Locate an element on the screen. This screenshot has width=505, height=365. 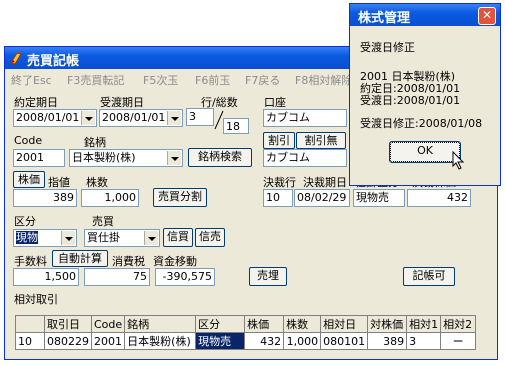
table-cell: 現物売 is located at coordinates (220, 341).